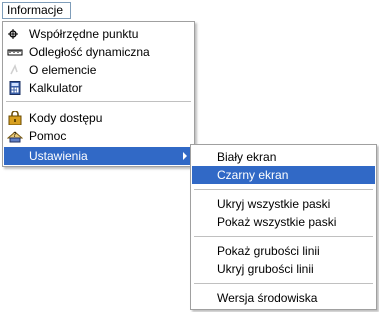 The image size is (379, 312). What do you see at coordinates (48, 136) in the screenshot?
I see `menu-item-label: Pomoc` at bounding box center [48, 136].